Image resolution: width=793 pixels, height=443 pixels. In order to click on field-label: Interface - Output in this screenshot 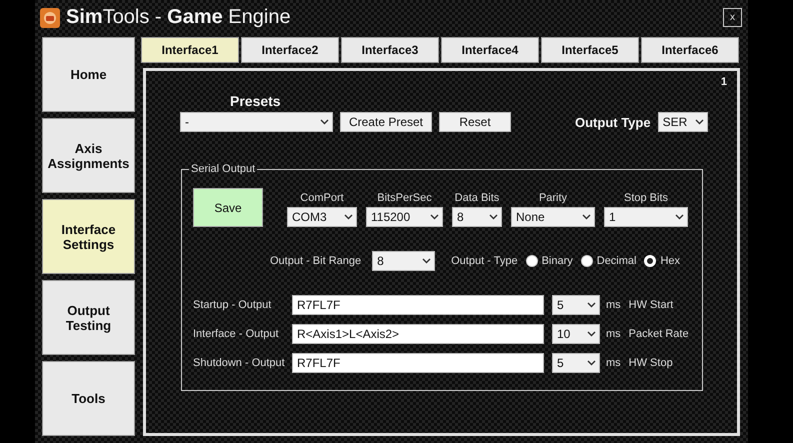, I will do `click(236, 334)`.